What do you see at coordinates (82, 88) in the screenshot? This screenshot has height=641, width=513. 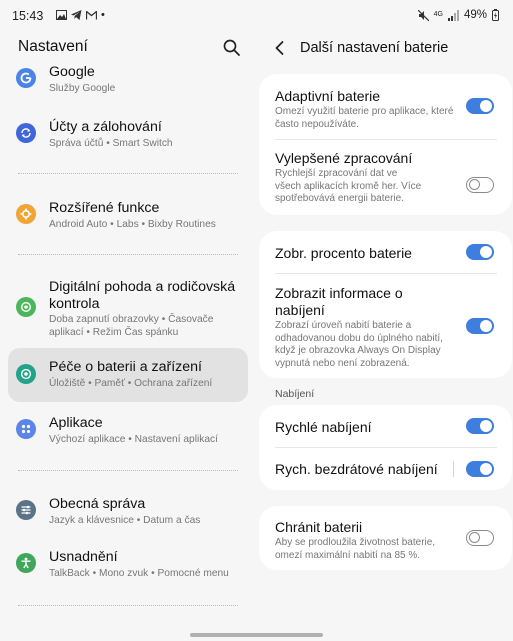 I see `settings-item-subtitle: Služby Google` at bounding box center [82, 88].